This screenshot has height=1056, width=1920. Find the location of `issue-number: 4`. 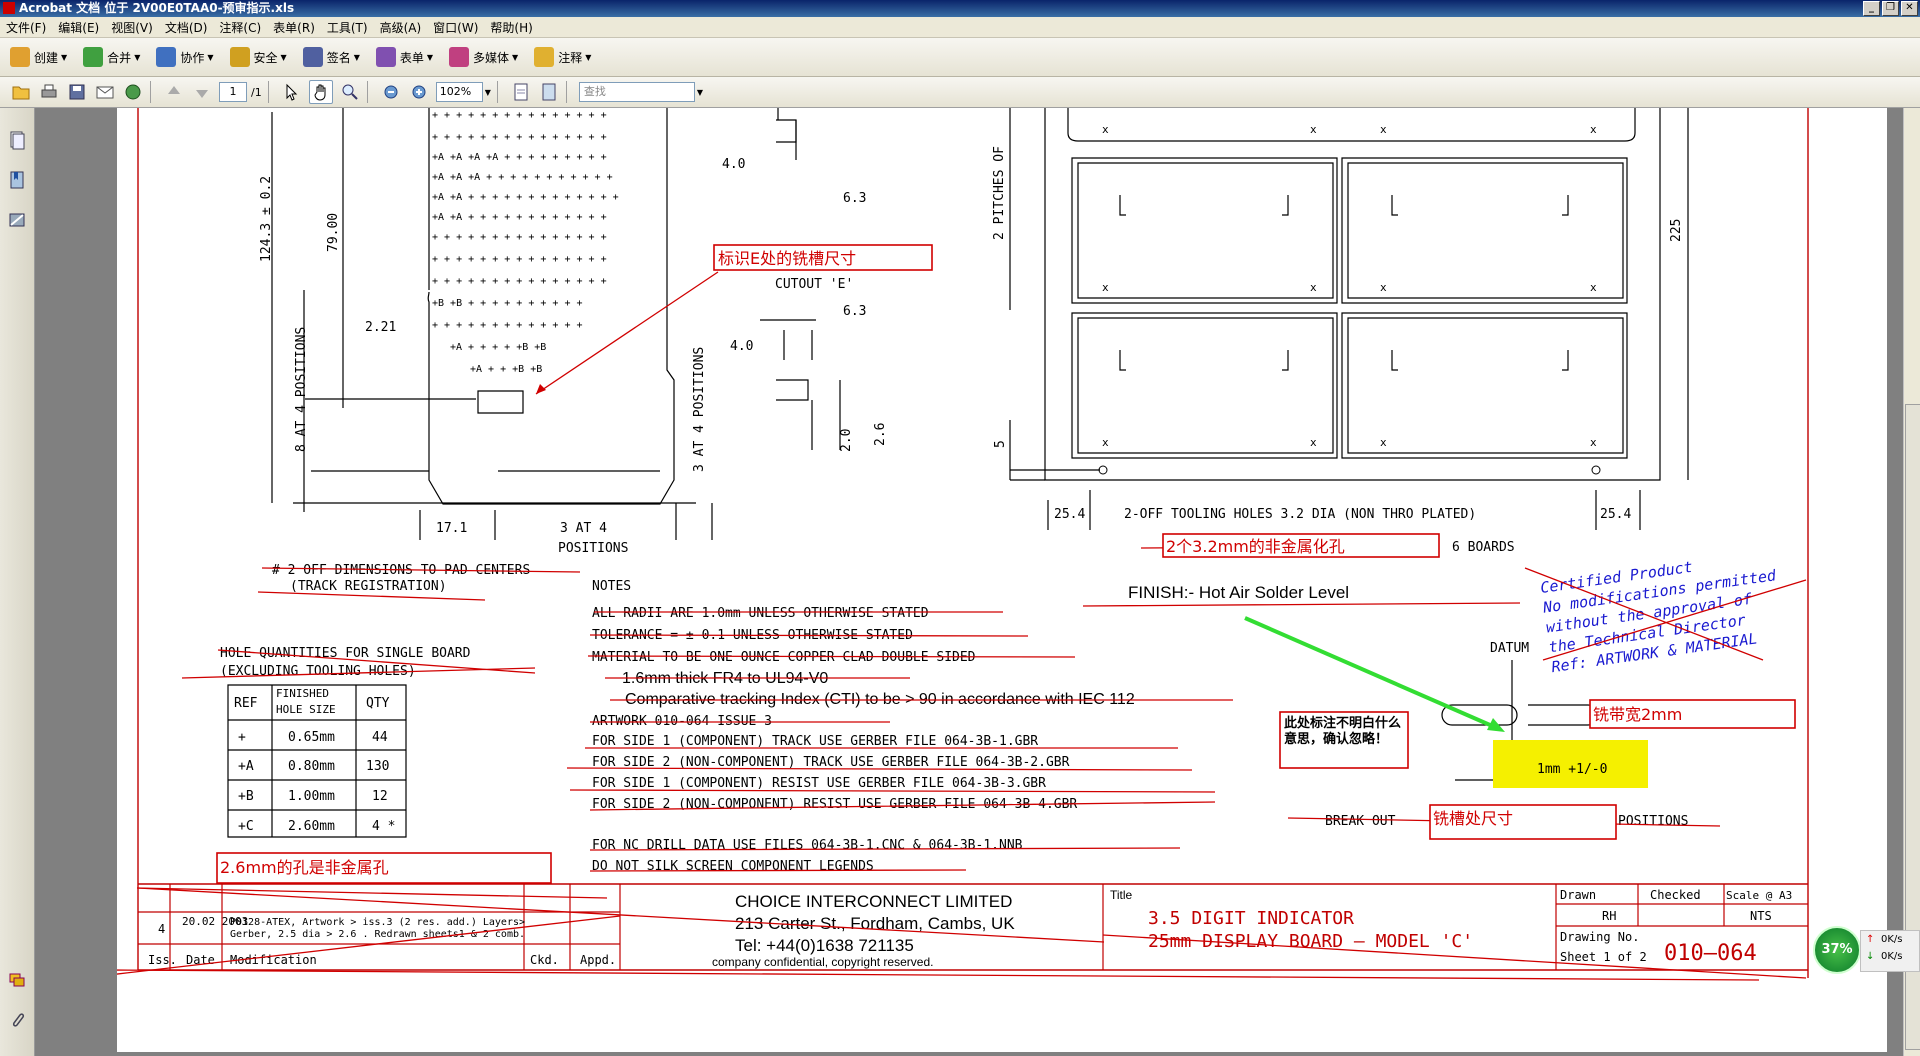

issue-number: 4 is located at coordinates (161, 929).